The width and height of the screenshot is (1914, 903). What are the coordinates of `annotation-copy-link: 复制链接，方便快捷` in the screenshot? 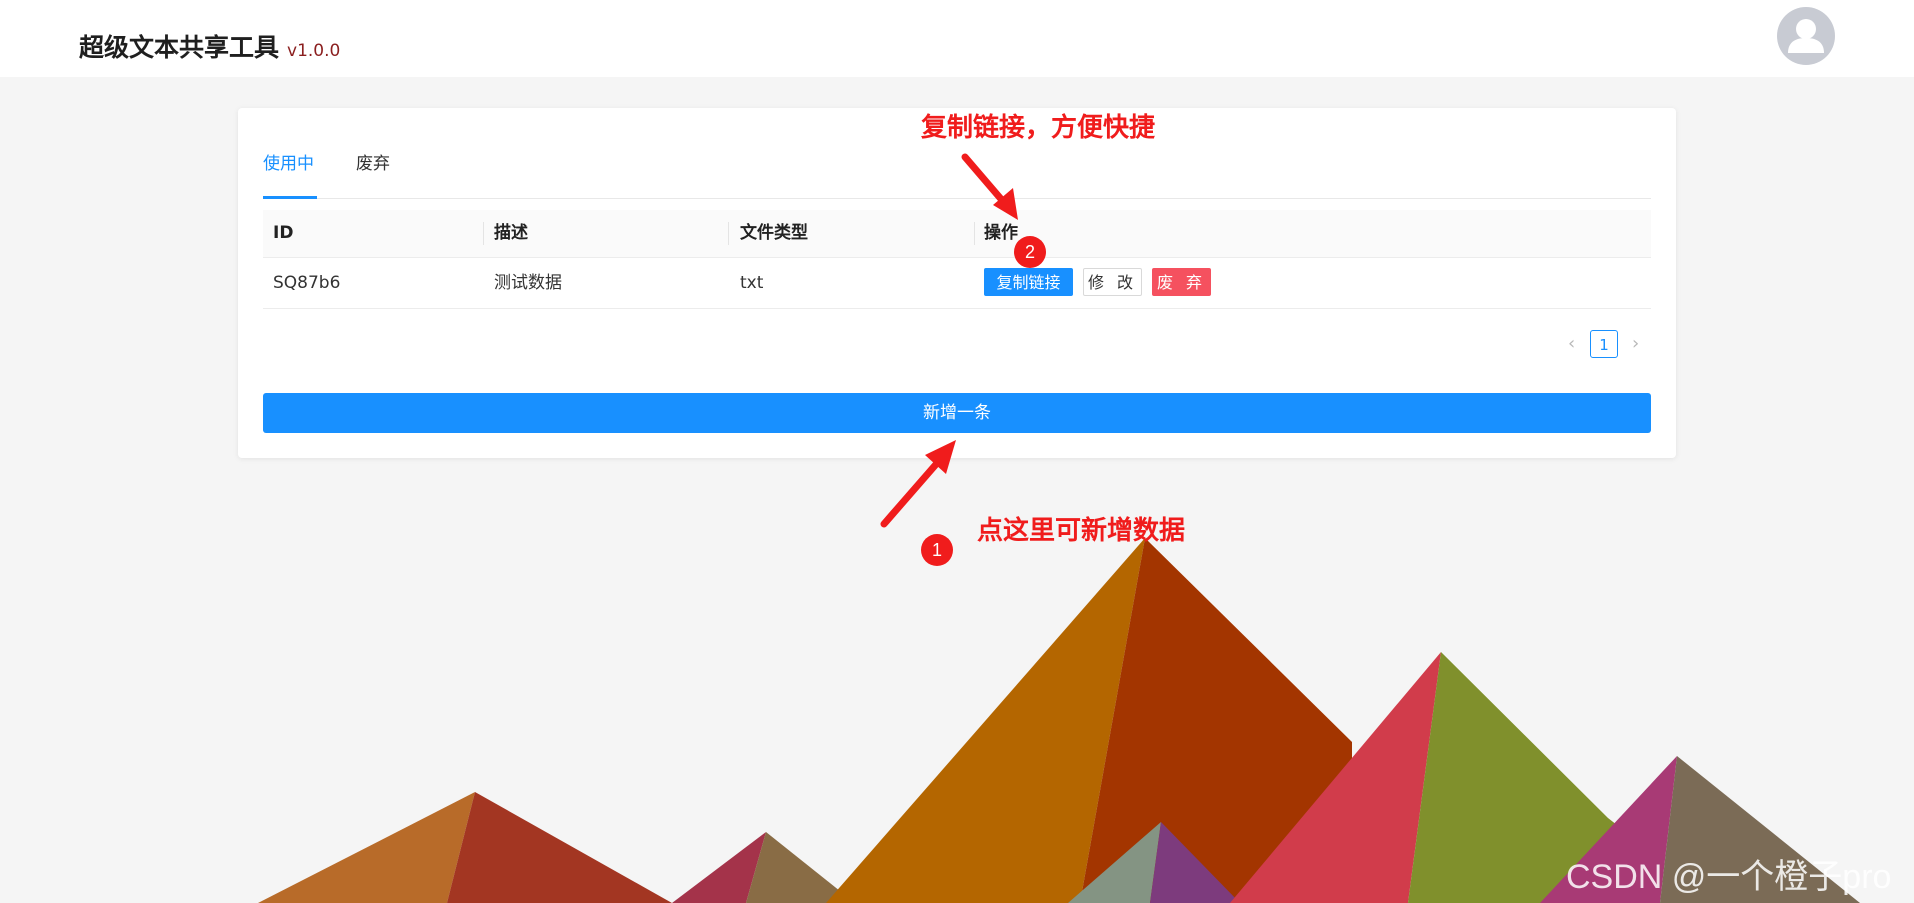 It's located at (1038, 128).